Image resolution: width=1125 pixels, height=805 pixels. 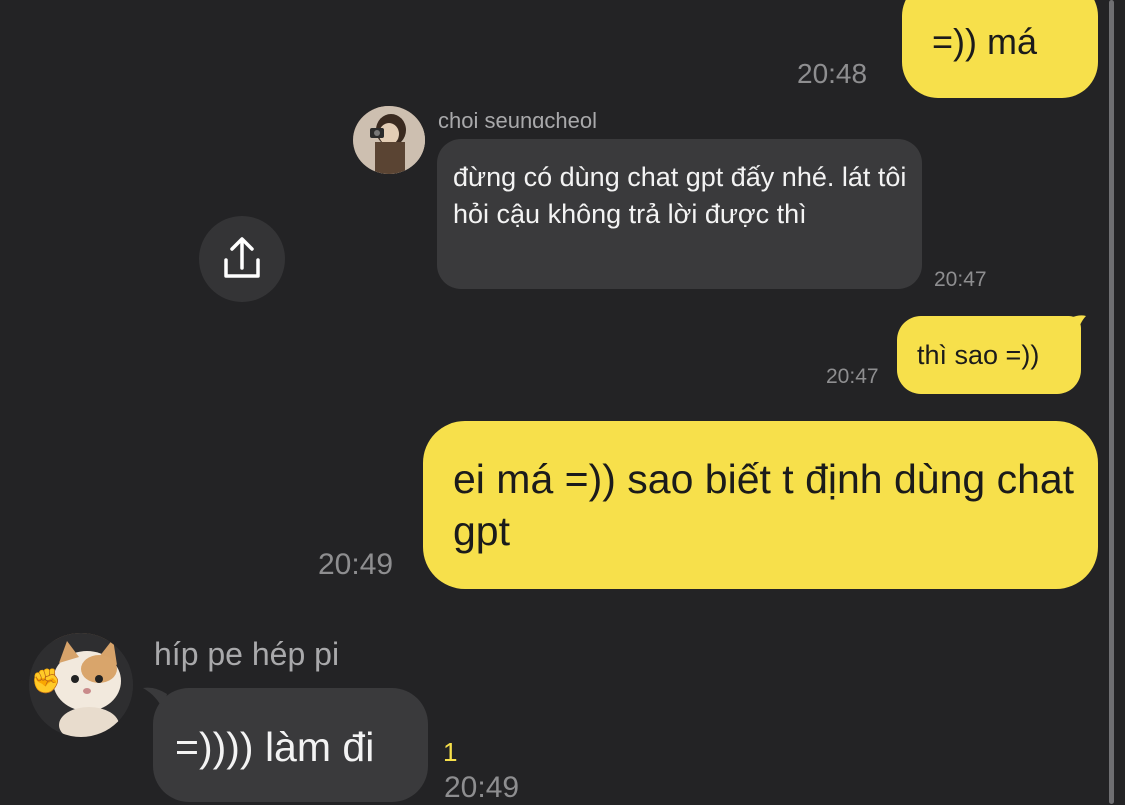 I want to click on message-bubble-outgoing: ei má =)) sao biết t định dùng chat gpt, so click(x=760, y=505).